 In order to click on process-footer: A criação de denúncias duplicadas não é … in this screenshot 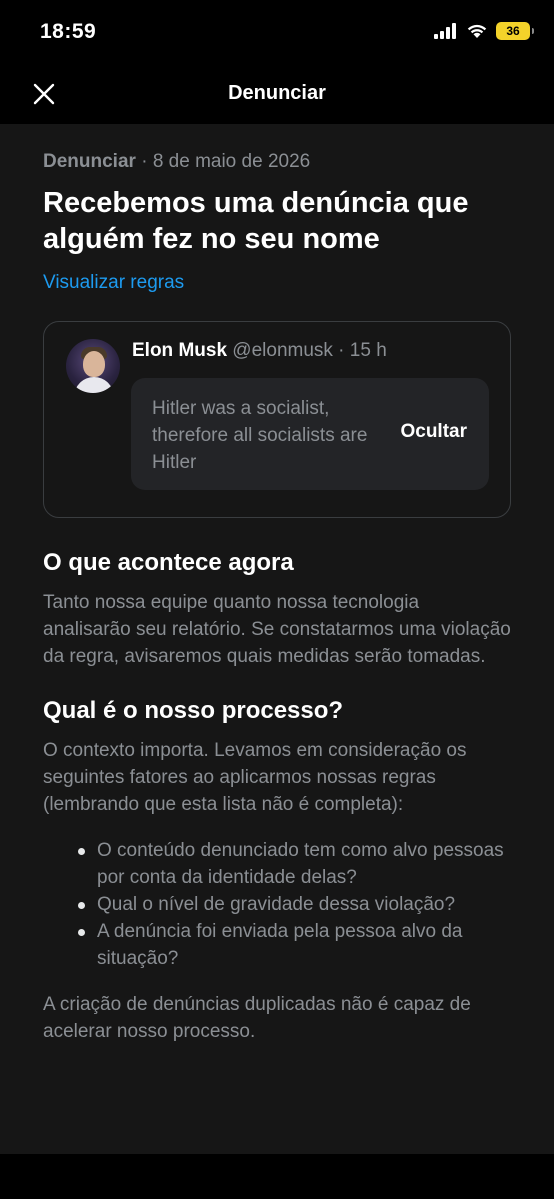, I will do `click(257, 1018)`.